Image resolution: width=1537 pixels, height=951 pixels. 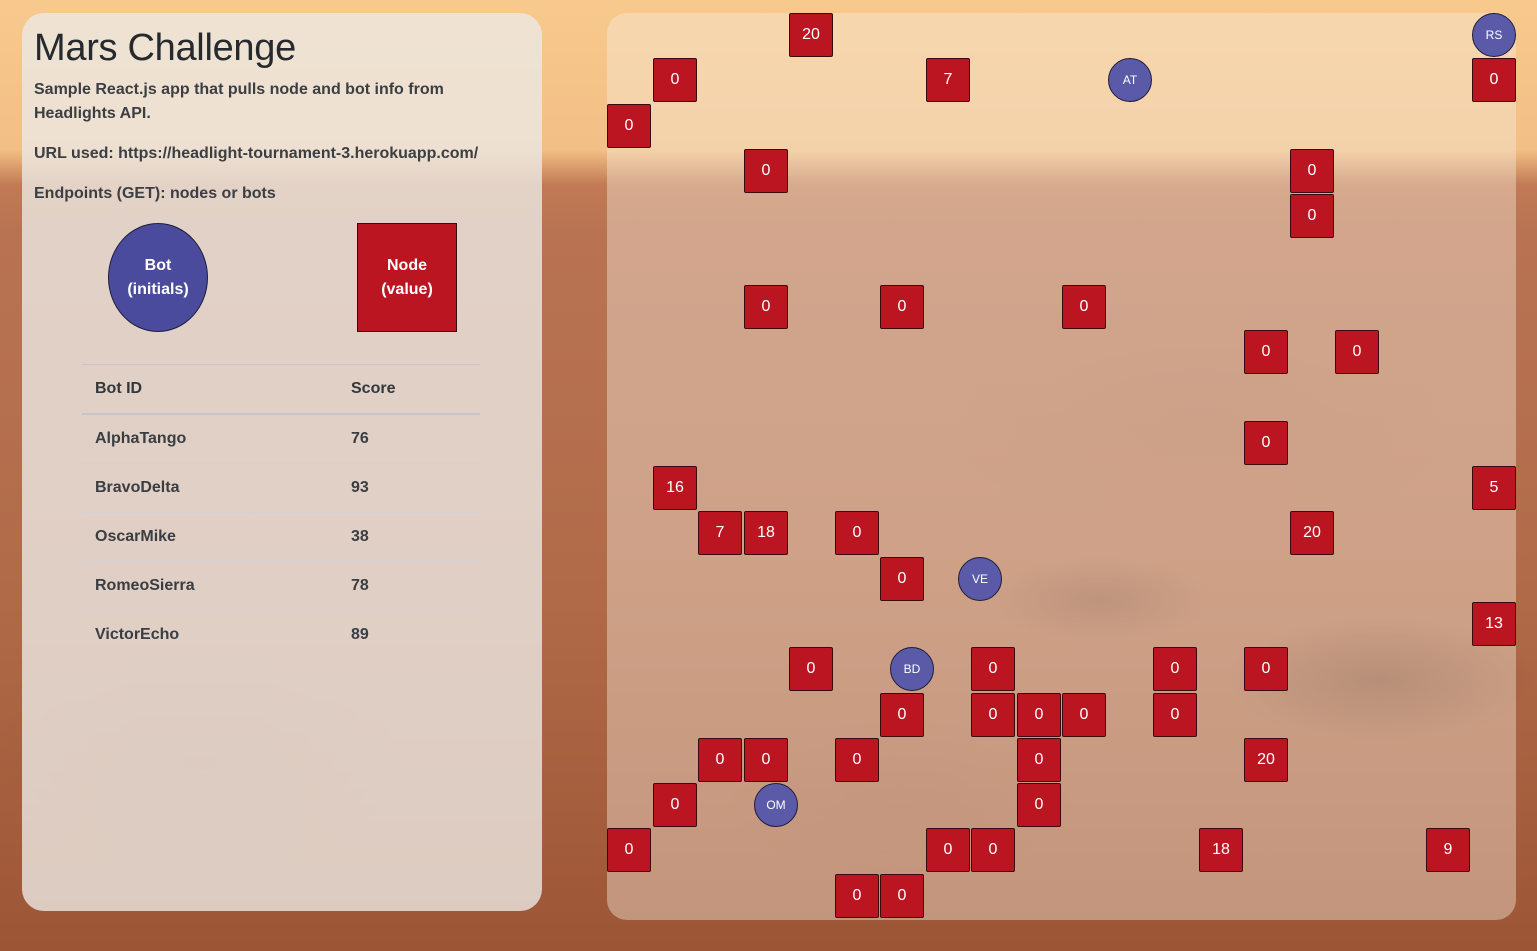 What do you see at coordinates (1448, 850) in the screenshot?
I see `node-tile: 9` at bounding box center [1448, 850].